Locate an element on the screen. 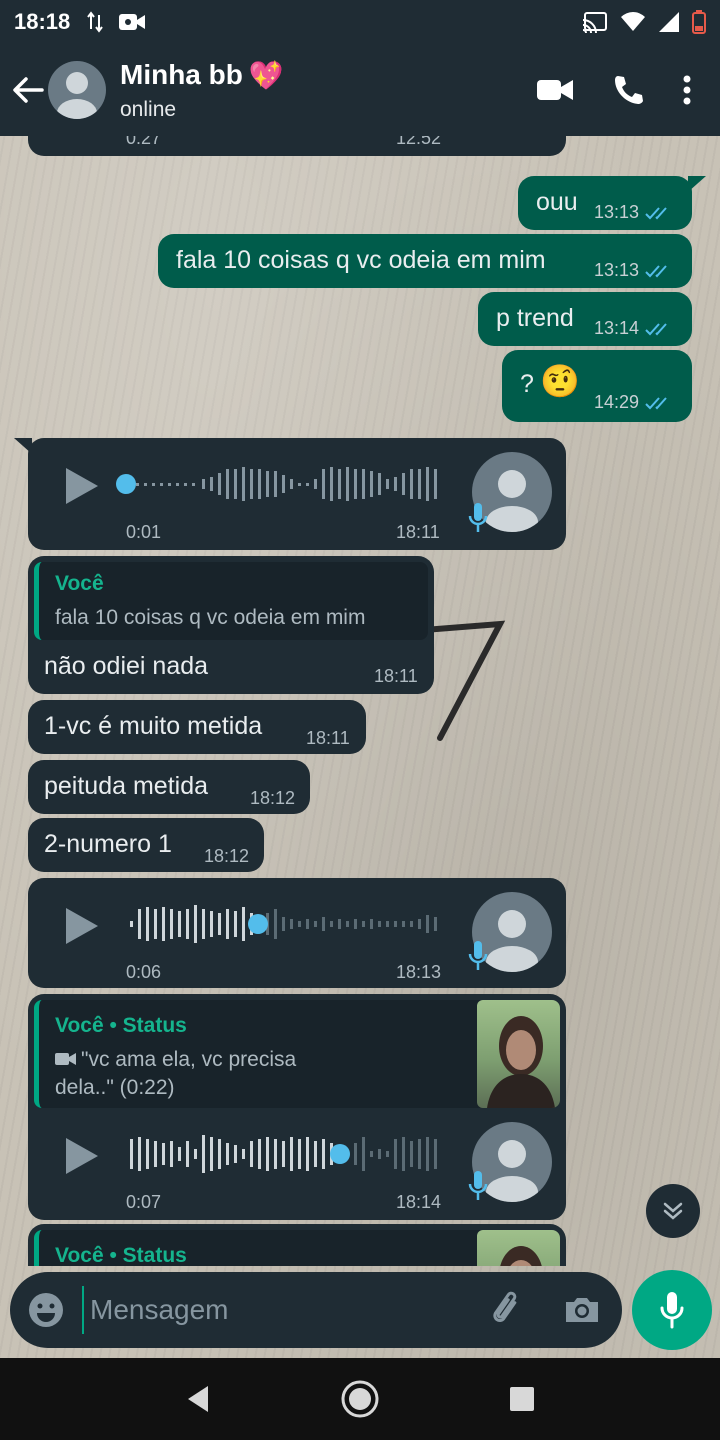  quote-text-line-1: "vc ama ela, vc precisa is located at coordinates (189, 1059).